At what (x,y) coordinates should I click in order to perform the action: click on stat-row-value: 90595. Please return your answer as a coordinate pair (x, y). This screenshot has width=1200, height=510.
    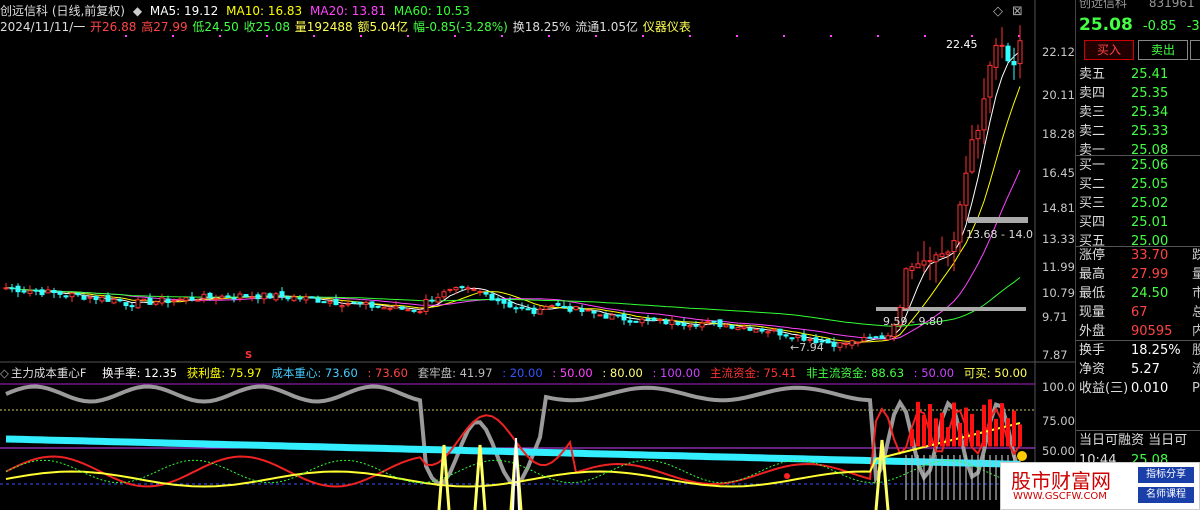
    Looking at the image, I should click on (1152, 331).